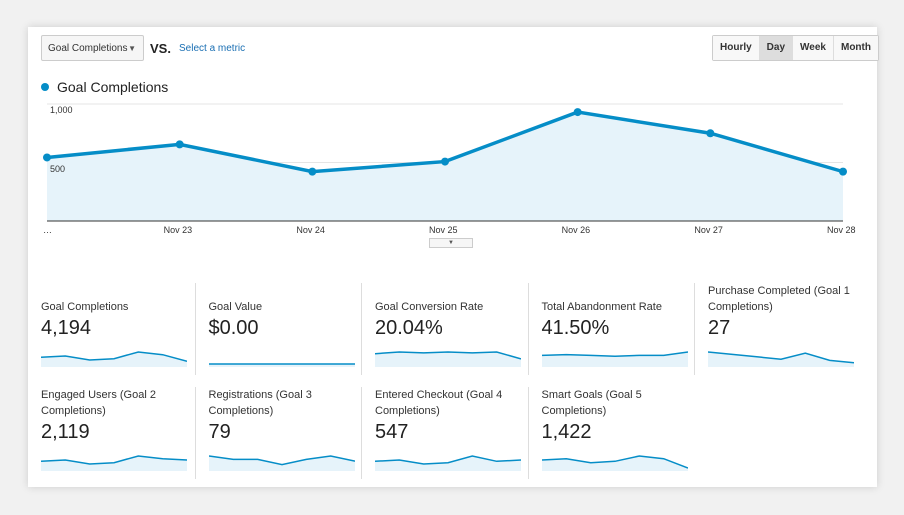 Image resolution: width=904 pixels, height=515 pixels. I want to click on metric-label: Smart Goals (Goal 5 Completions), so click(591, 403).